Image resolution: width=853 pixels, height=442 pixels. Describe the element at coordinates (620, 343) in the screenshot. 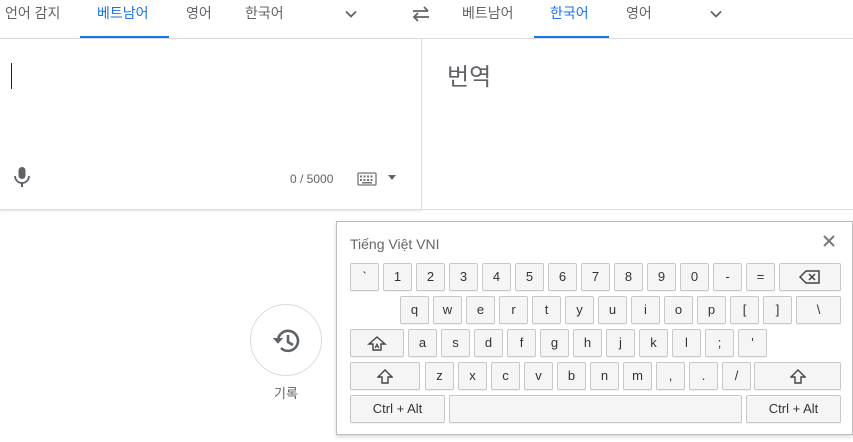

I see `key: j` at that location.